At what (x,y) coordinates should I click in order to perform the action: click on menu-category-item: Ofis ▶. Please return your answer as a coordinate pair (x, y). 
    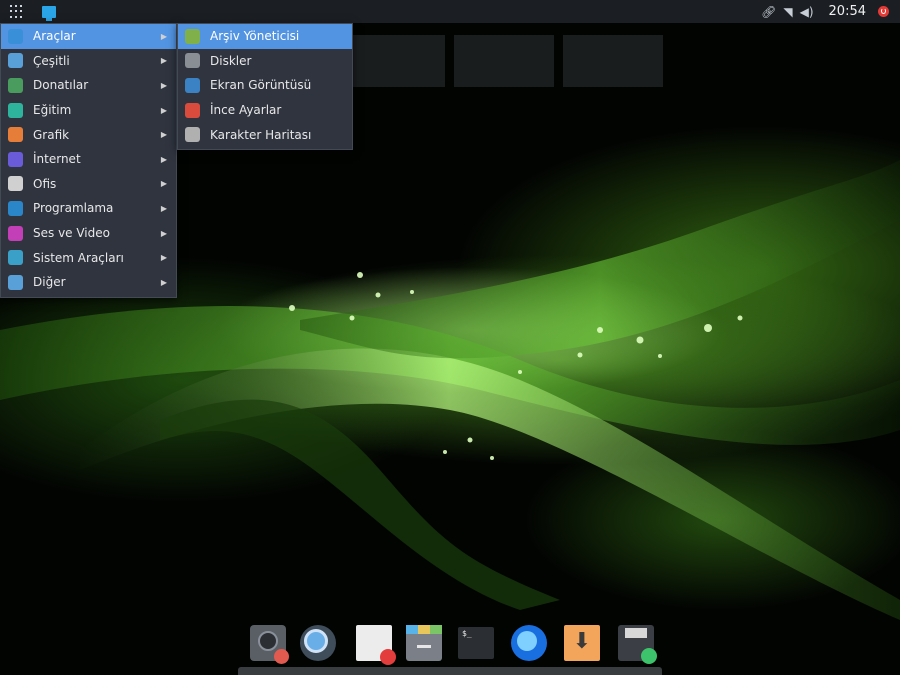
    Looking at the image, I should click on (88, 184).